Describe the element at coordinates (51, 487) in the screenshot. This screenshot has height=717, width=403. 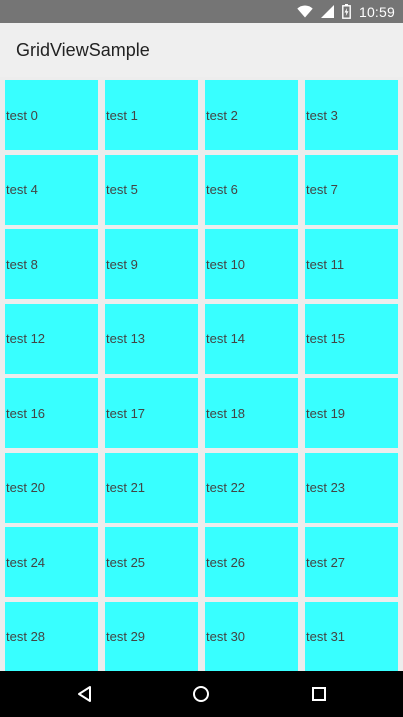
I see `grid-item: test 20` at that location.